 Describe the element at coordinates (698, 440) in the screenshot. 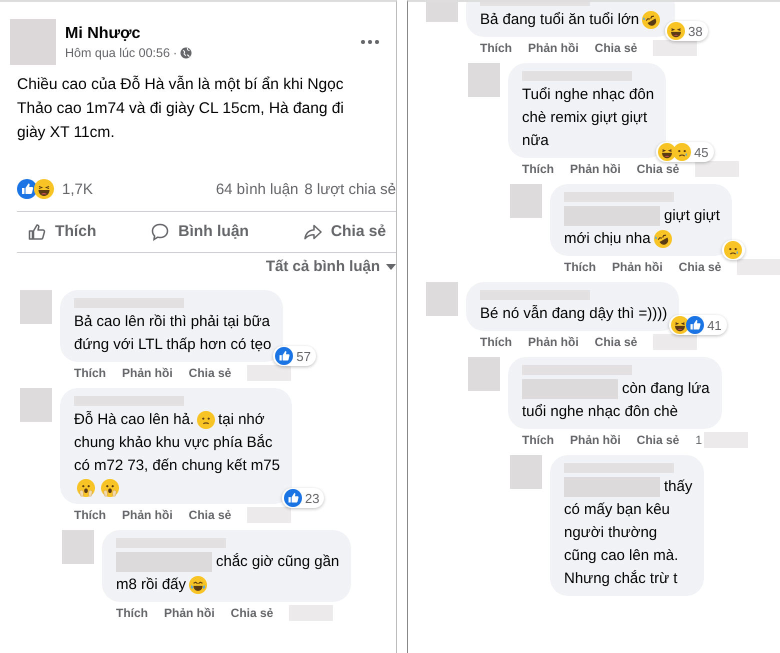

I see `comment-time: 1` at that location.